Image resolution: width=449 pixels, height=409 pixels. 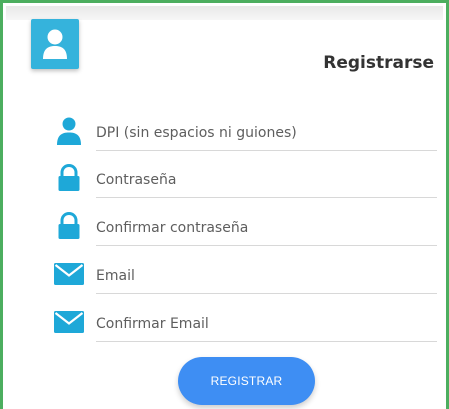 I want to click on confirm-email-field-row, so click(x=244, y=321).